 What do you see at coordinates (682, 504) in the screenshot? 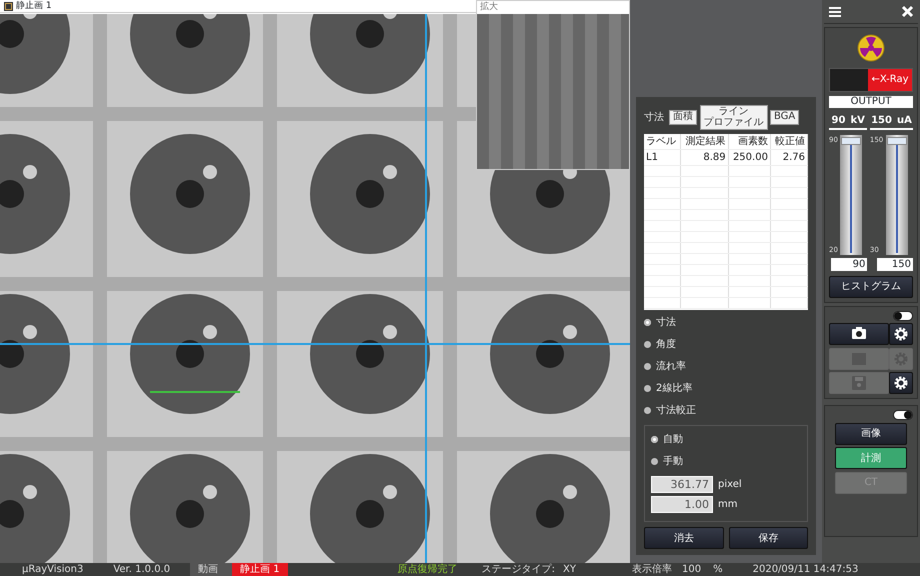
I see `input-field: 1.00` at bounding box center [682, 504].